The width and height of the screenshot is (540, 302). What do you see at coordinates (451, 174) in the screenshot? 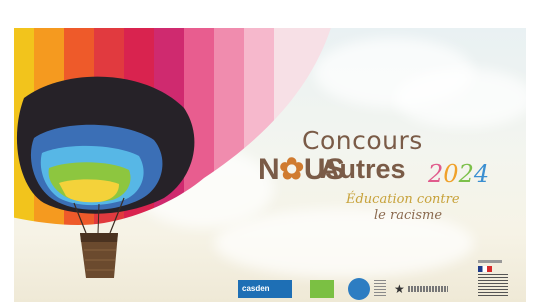
I see `year-digit: 0` at bounding box center [451, 174].